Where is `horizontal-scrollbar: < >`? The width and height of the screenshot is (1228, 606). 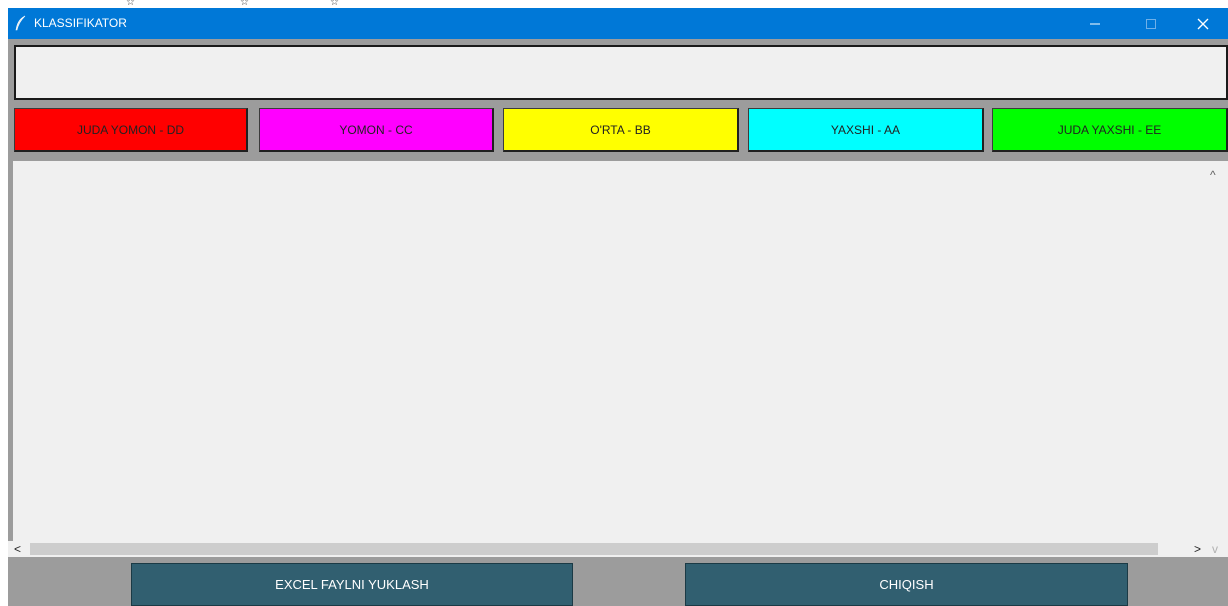
horizontal-scrollbar: < > is located at coordinates (608, 549).